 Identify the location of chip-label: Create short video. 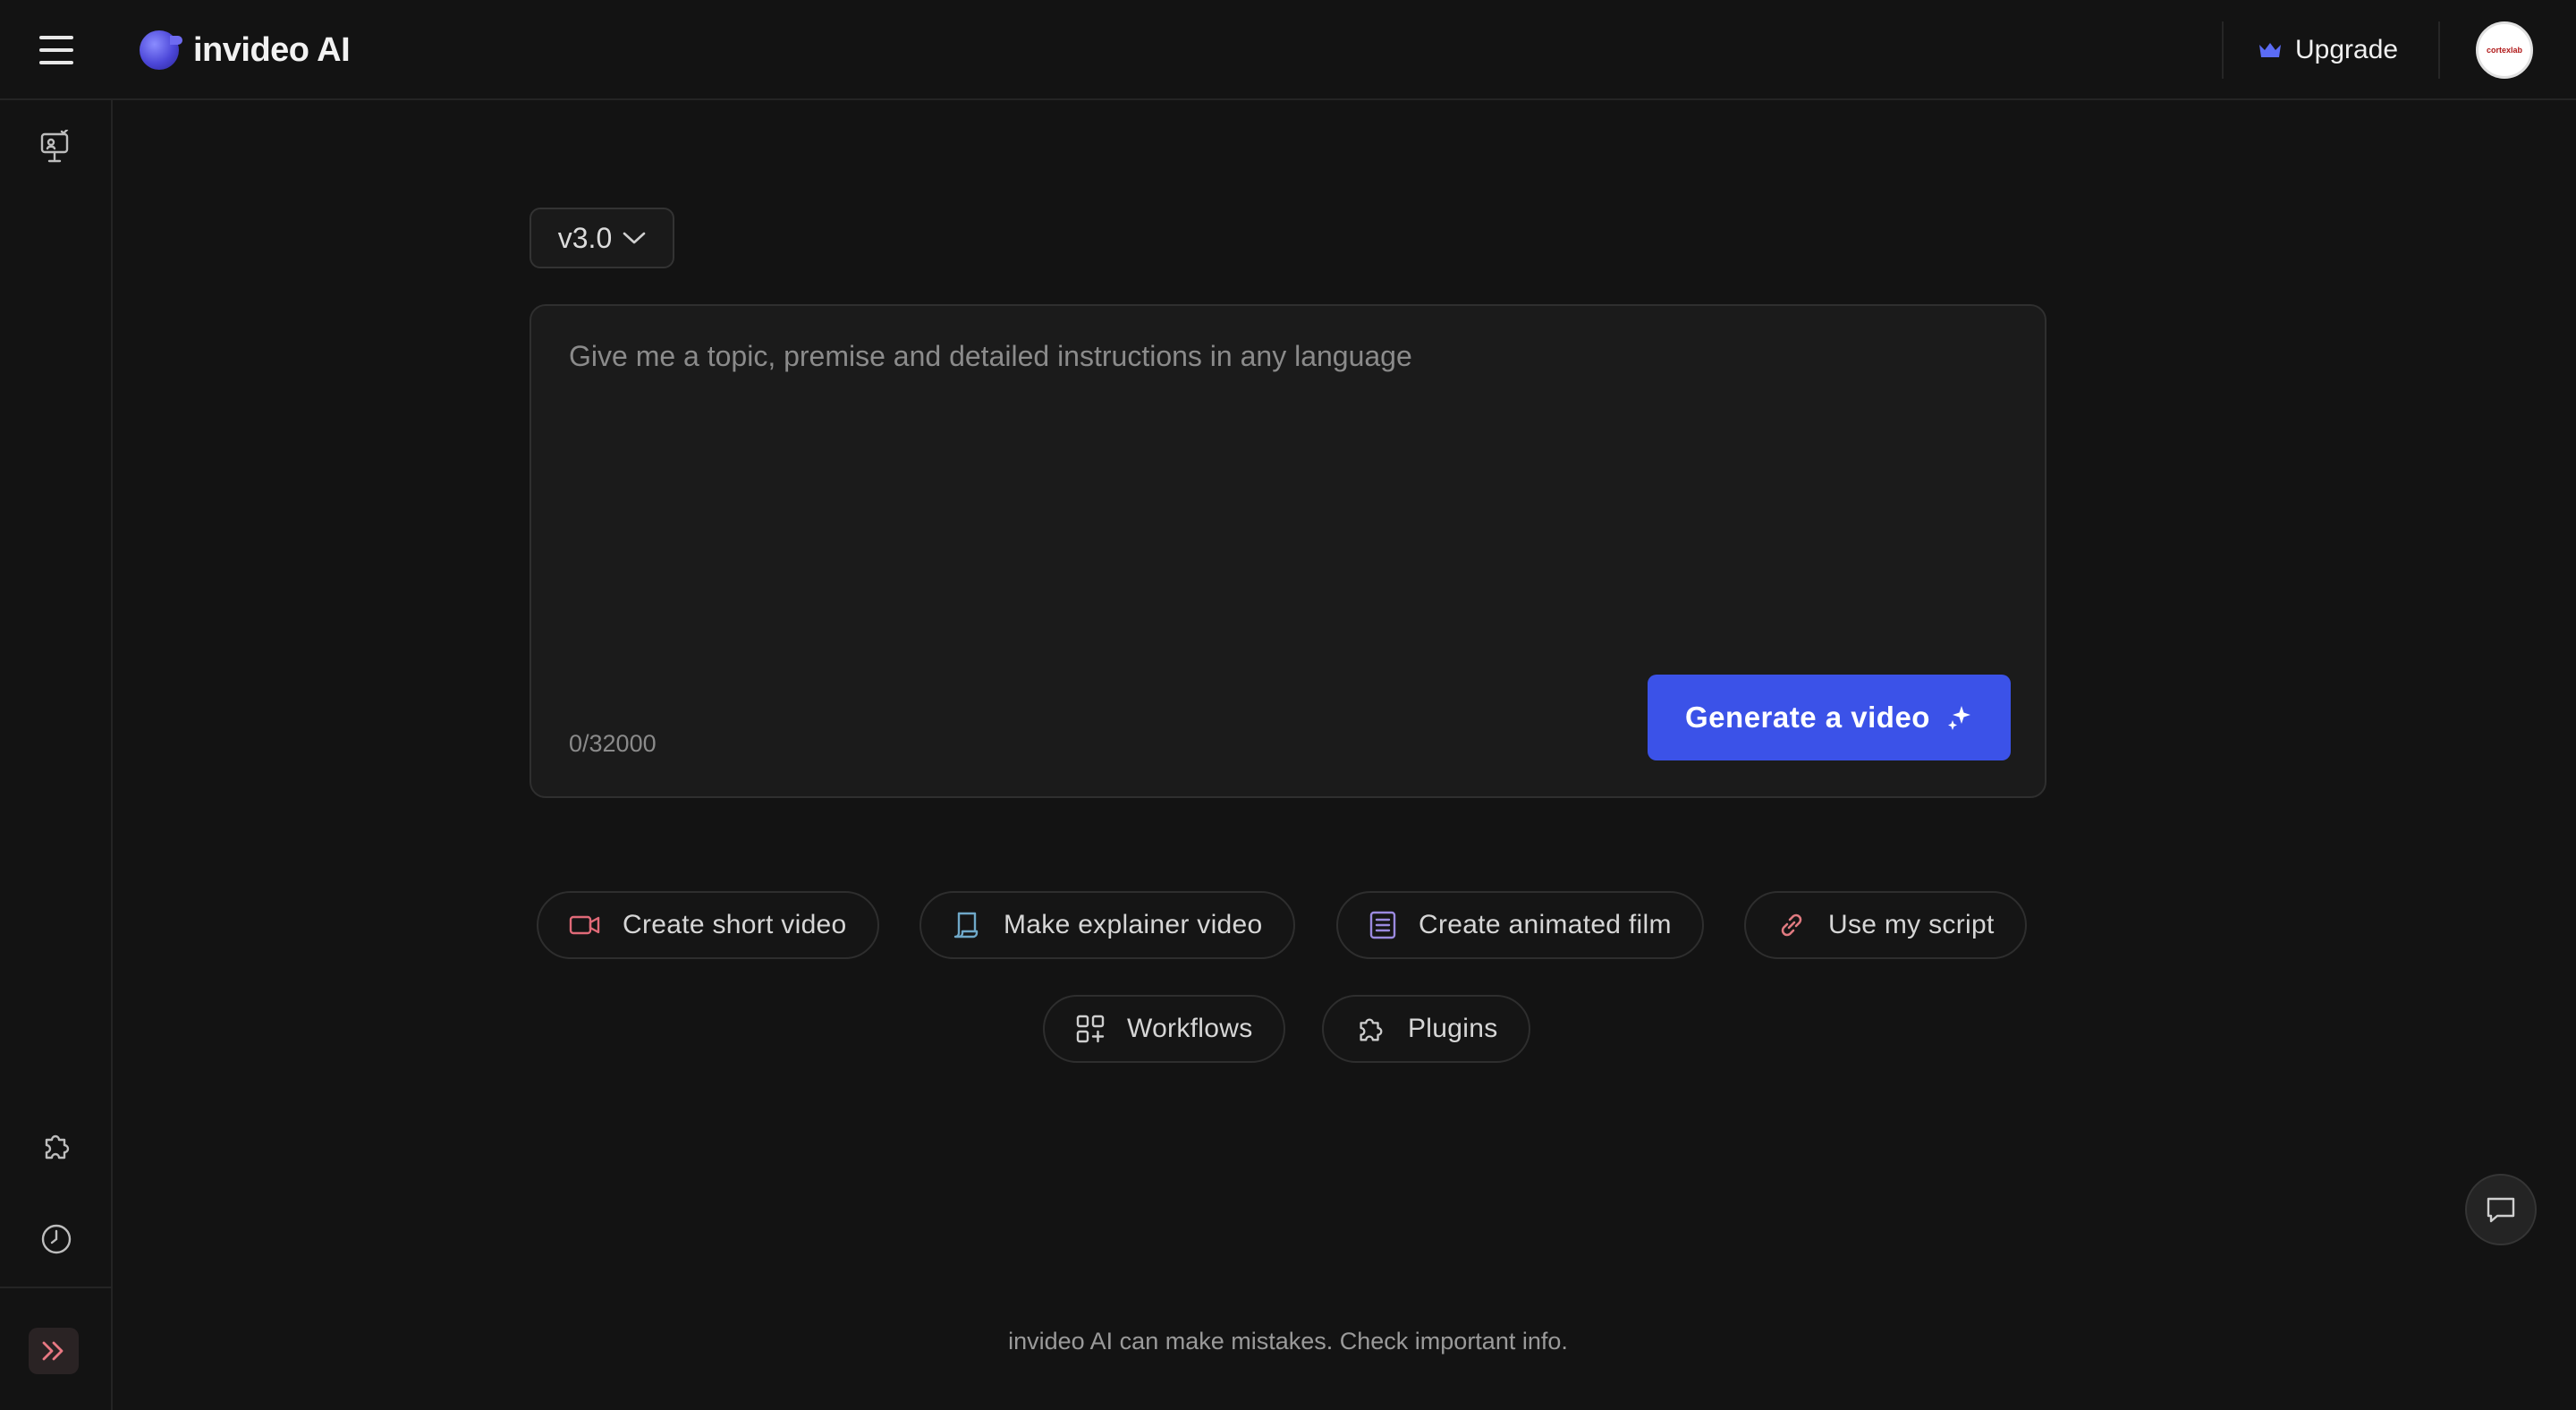
(735, 925).